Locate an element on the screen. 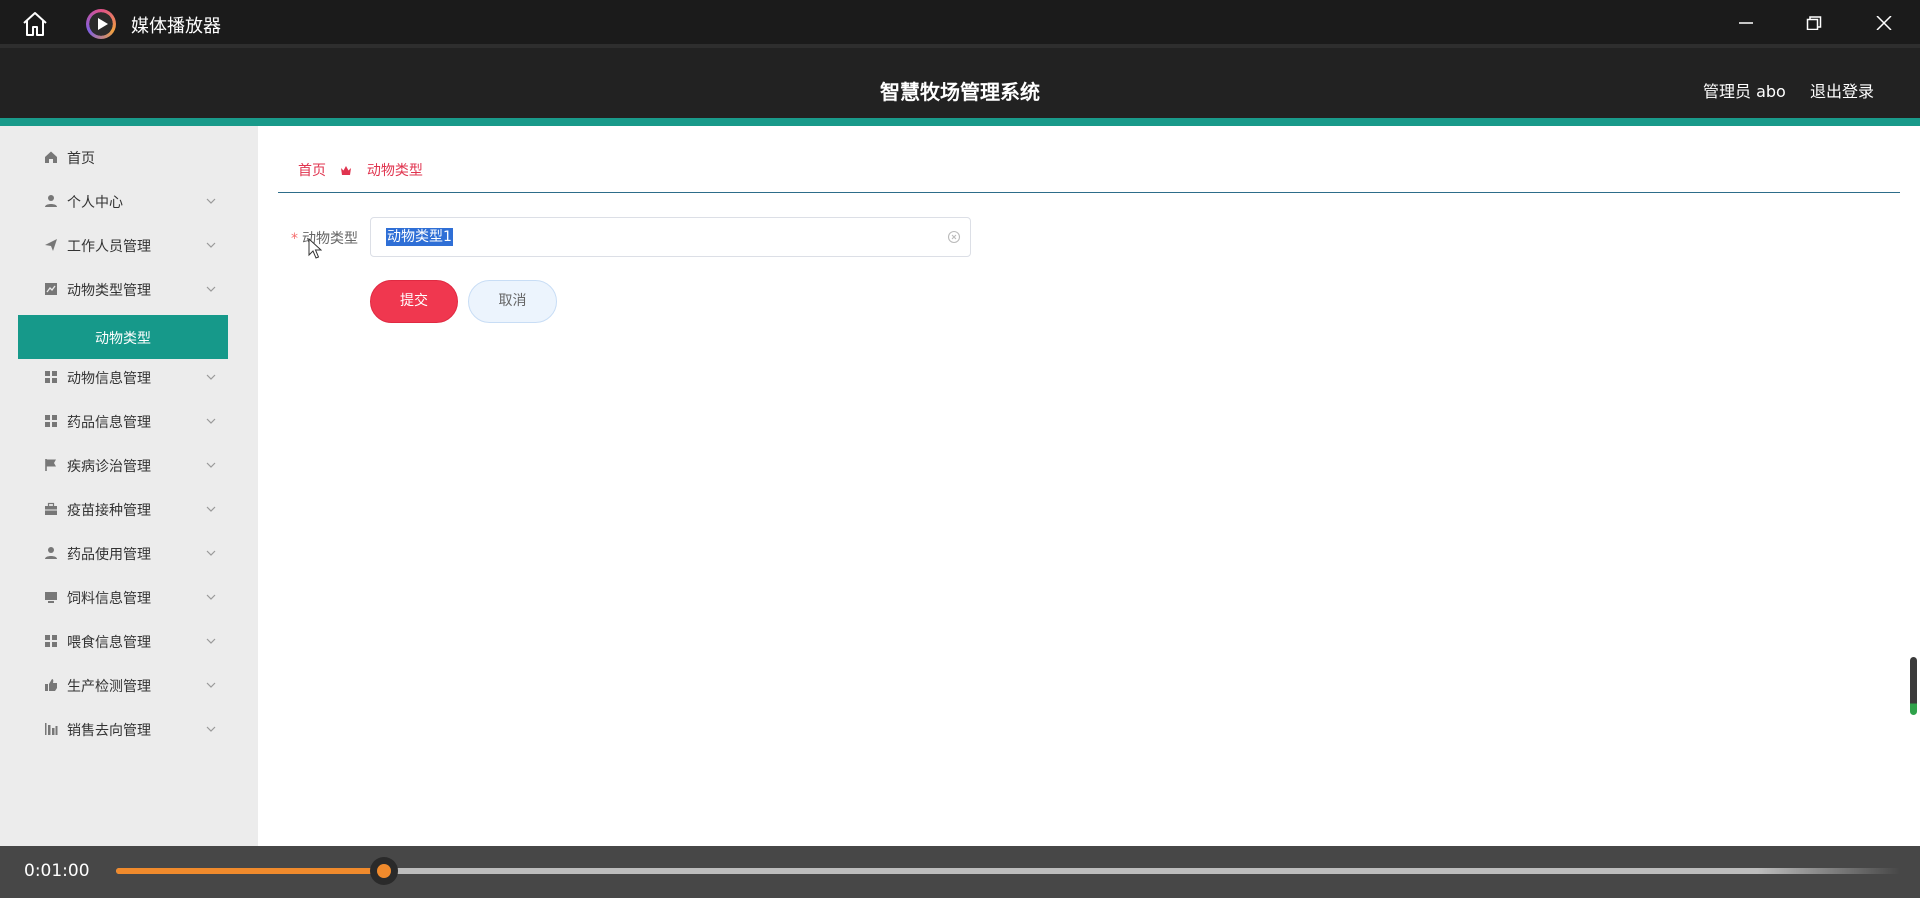  sidebar-item-feed-info-management: 饲料信息管理 is located at coordinates (123, 597).